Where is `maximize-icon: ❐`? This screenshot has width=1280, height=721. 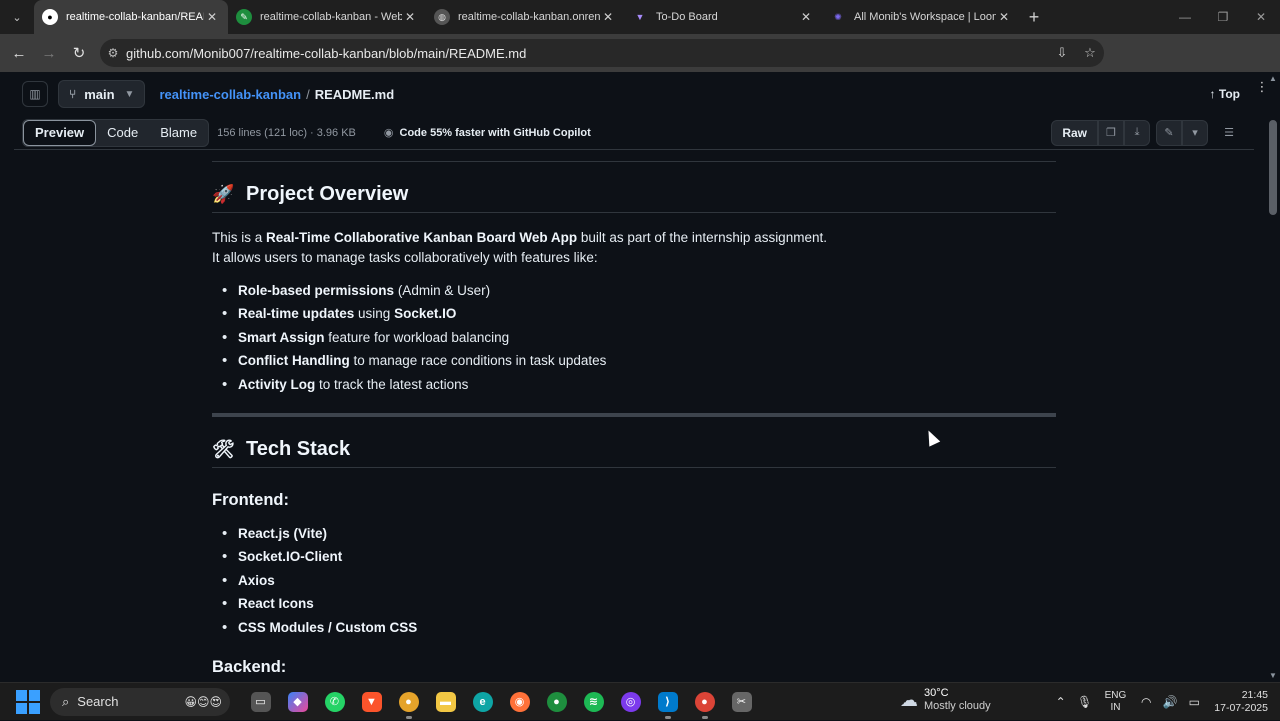 maximize-icon: ❐ is located at coordinates (1223, 17).